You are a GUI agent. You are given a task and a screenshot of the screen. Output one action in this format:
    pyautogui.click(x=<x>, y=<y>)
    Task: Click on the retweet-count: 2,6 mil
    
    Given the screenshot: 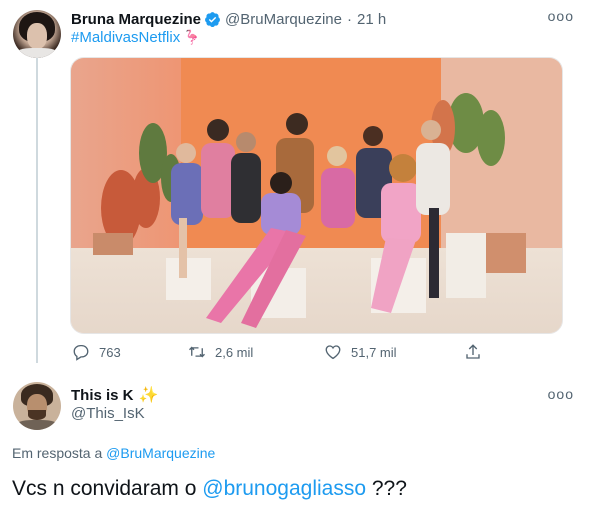 What is the action you would take?
    pyautogui.click(x=234, y=352)
    